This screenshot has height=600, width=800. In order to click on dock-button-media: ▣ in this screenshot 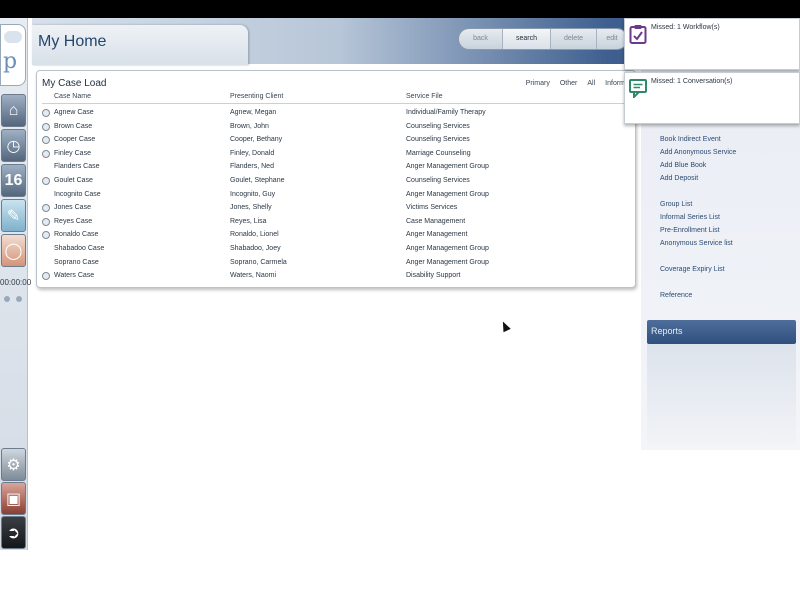, I will do `click(13, 498)`.